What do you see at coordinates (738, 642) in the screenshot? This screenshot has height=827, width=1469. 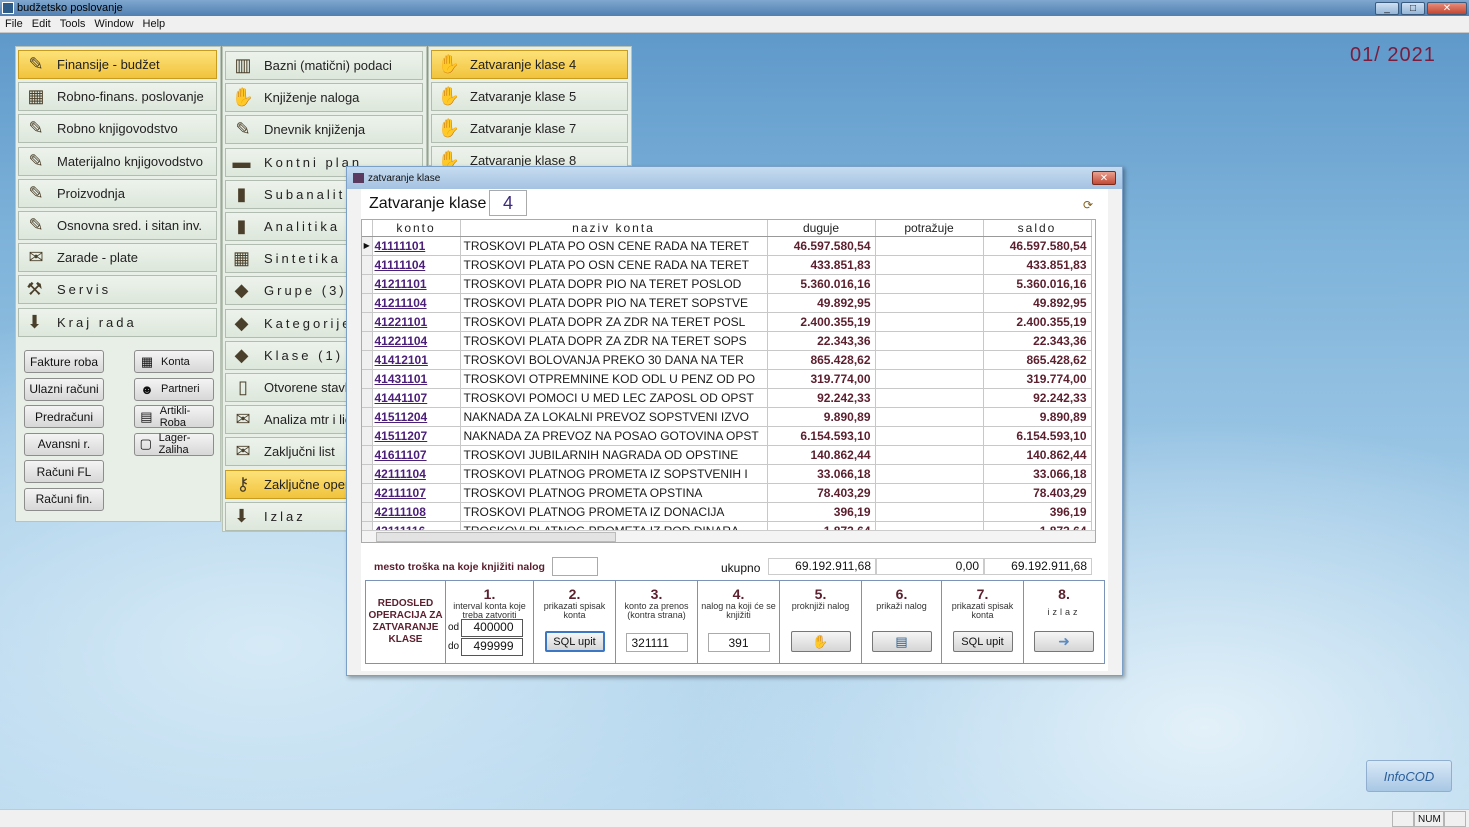 I see `op4-nalog-input: 391` at bounding box center [738, 642].